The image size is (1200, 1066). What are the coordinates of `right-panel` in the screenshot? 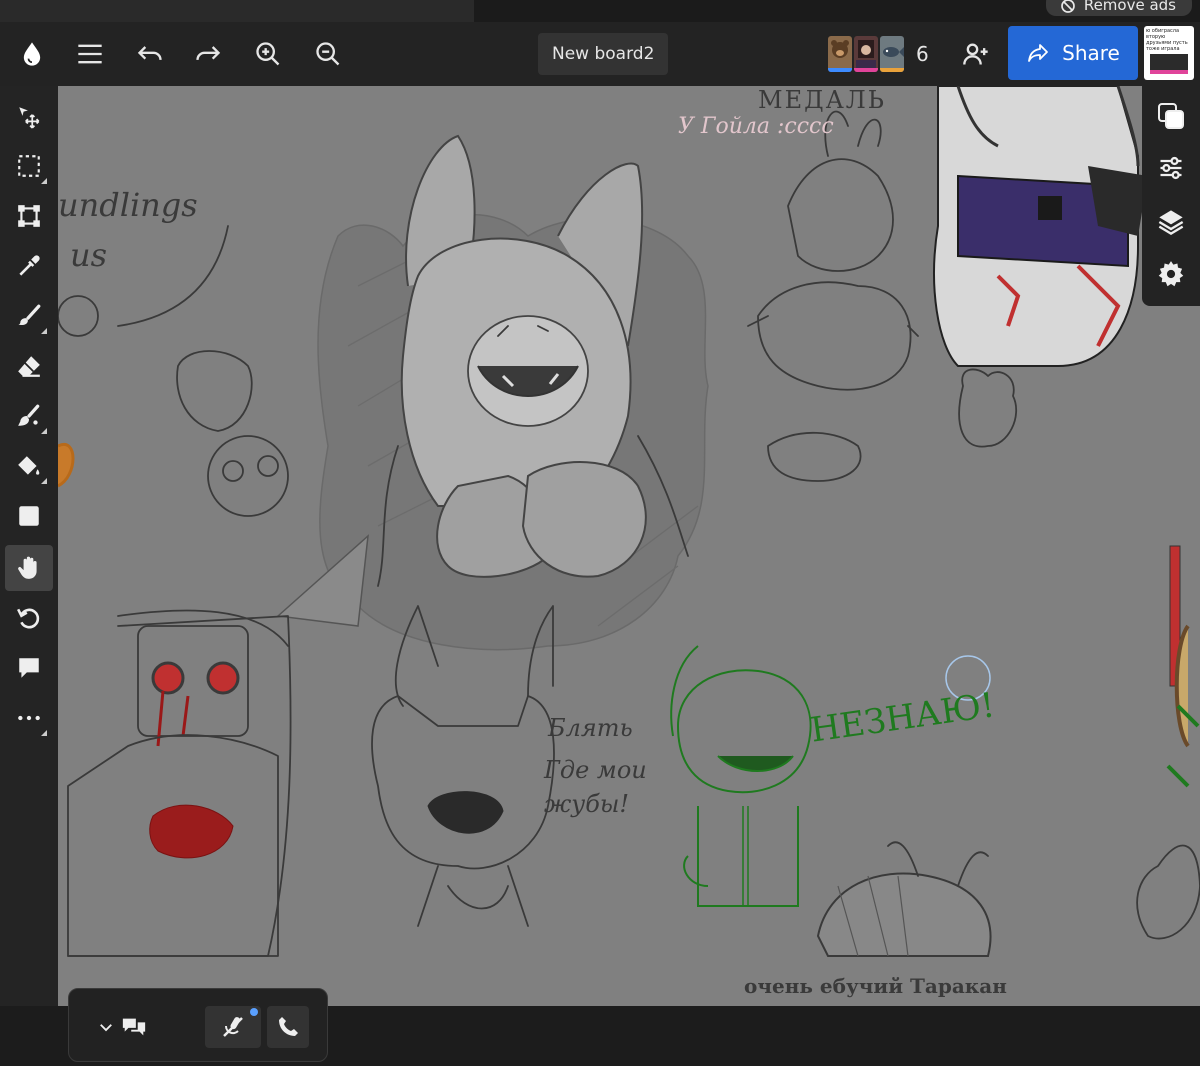 It's located at (1171, 196).